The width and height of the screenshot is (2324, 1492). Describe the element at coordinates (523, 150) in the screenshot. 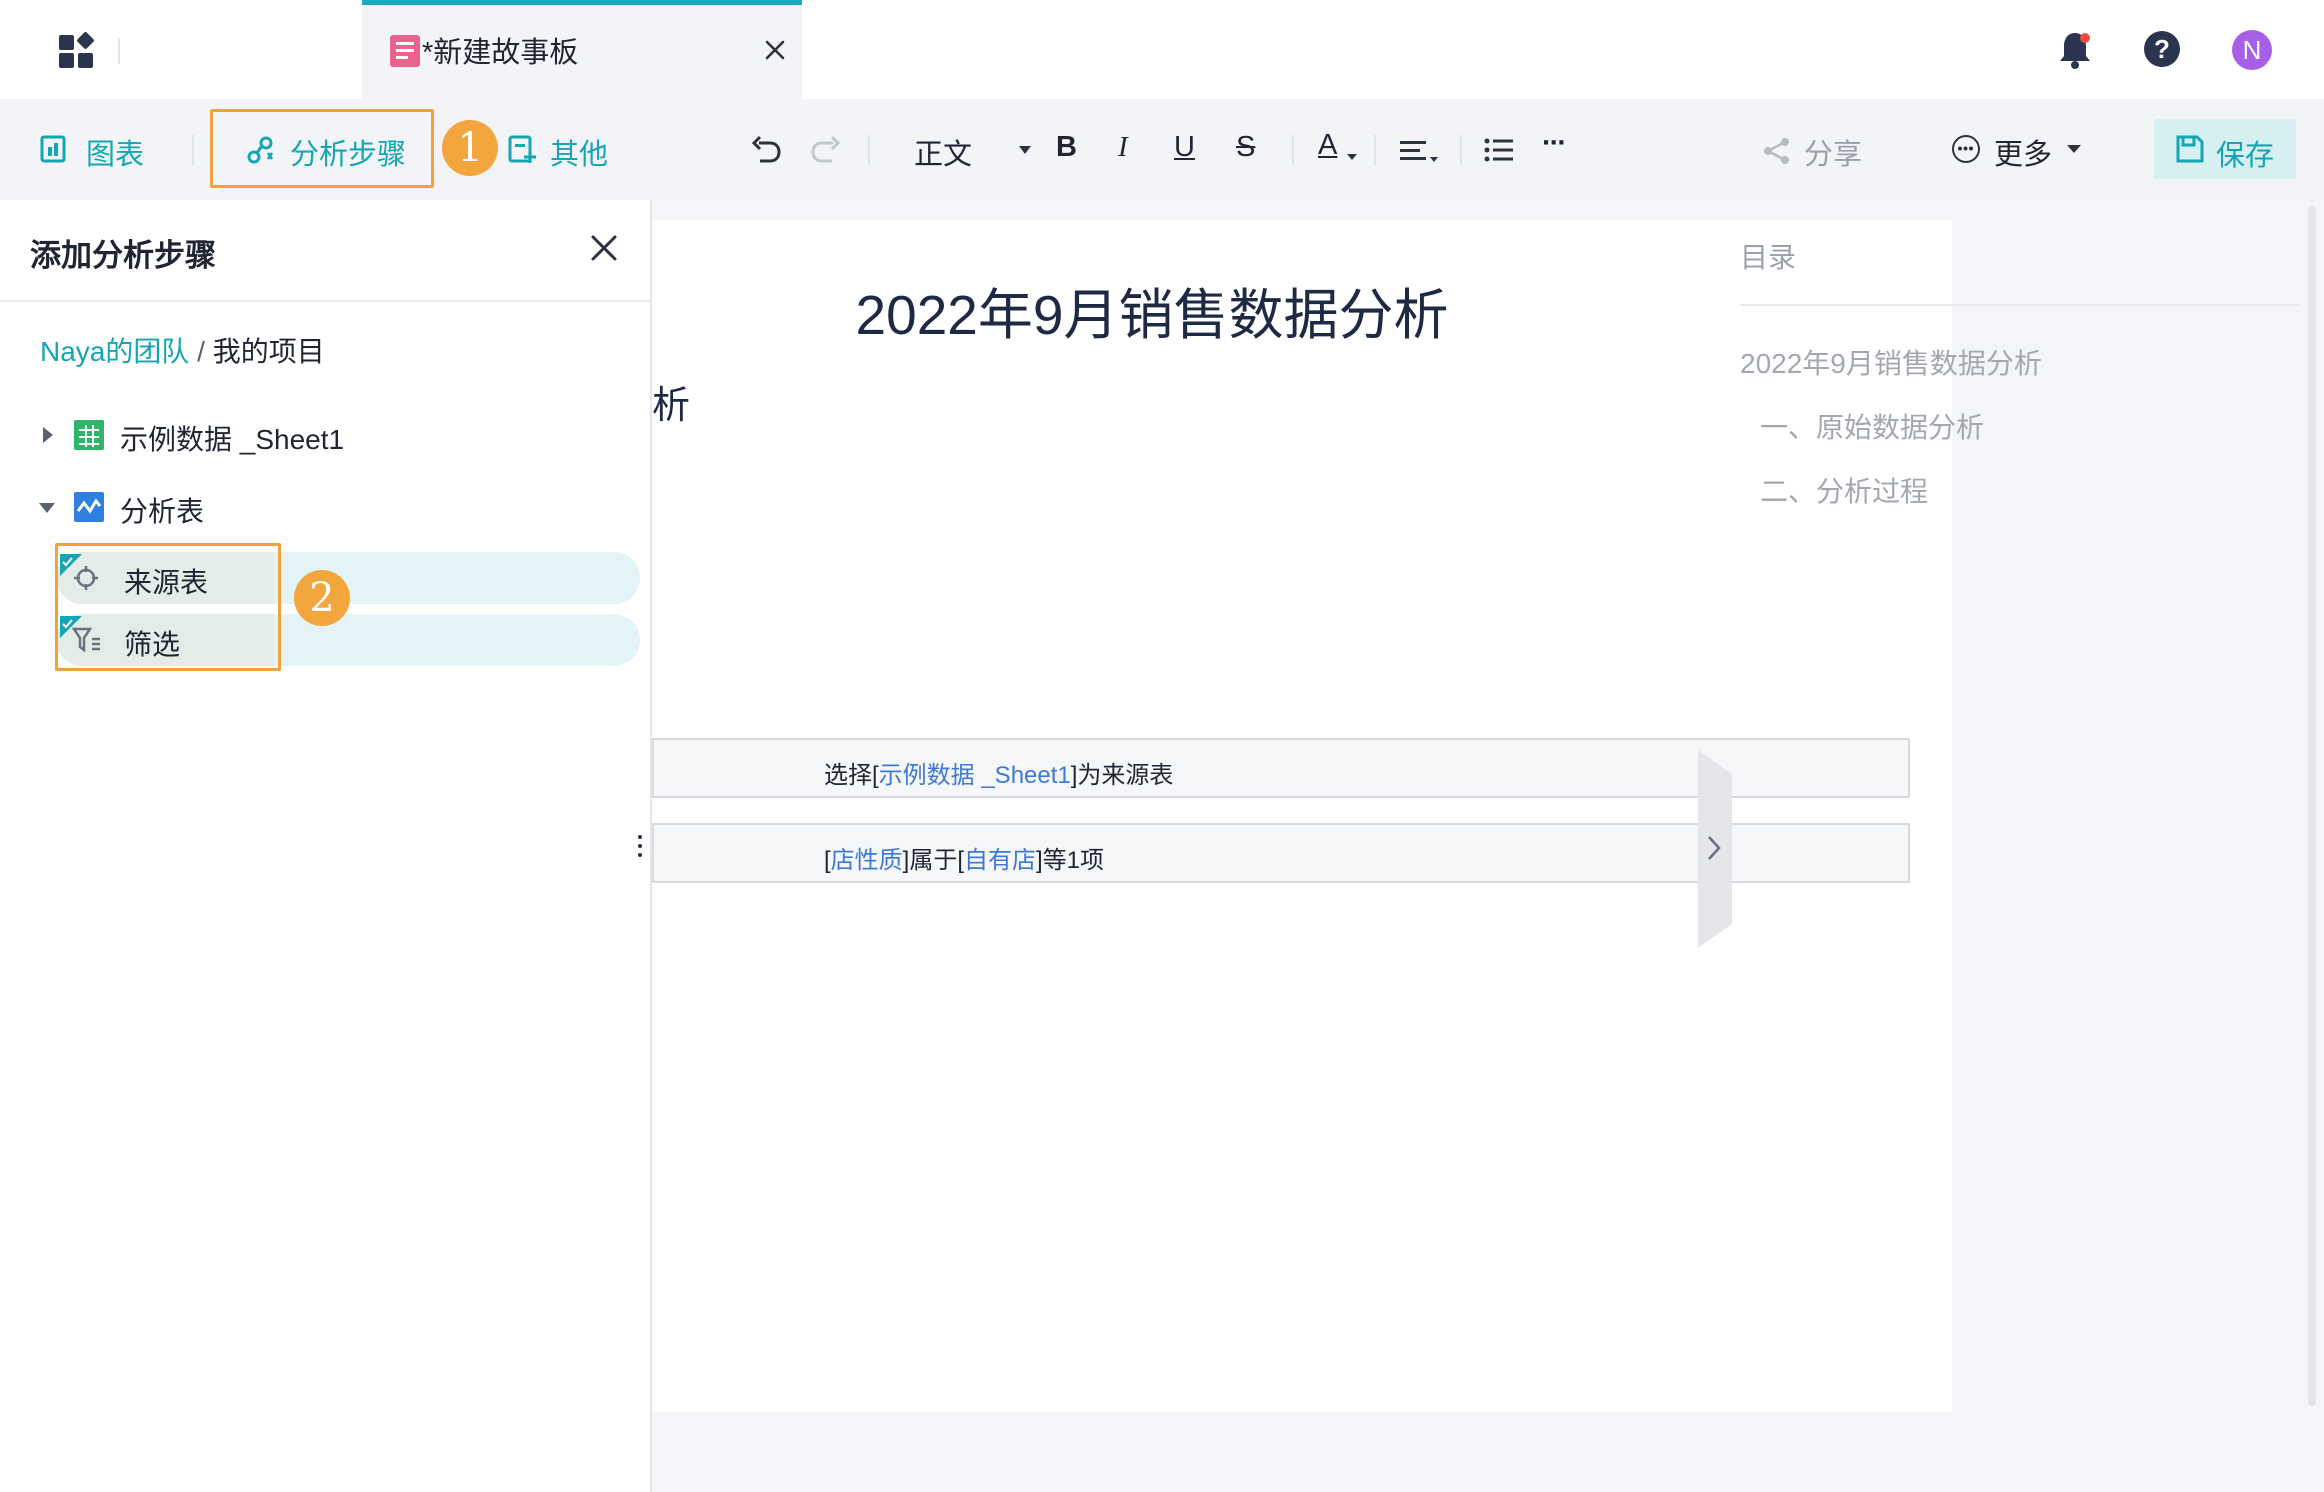

I see `other-add-icon` at that location.